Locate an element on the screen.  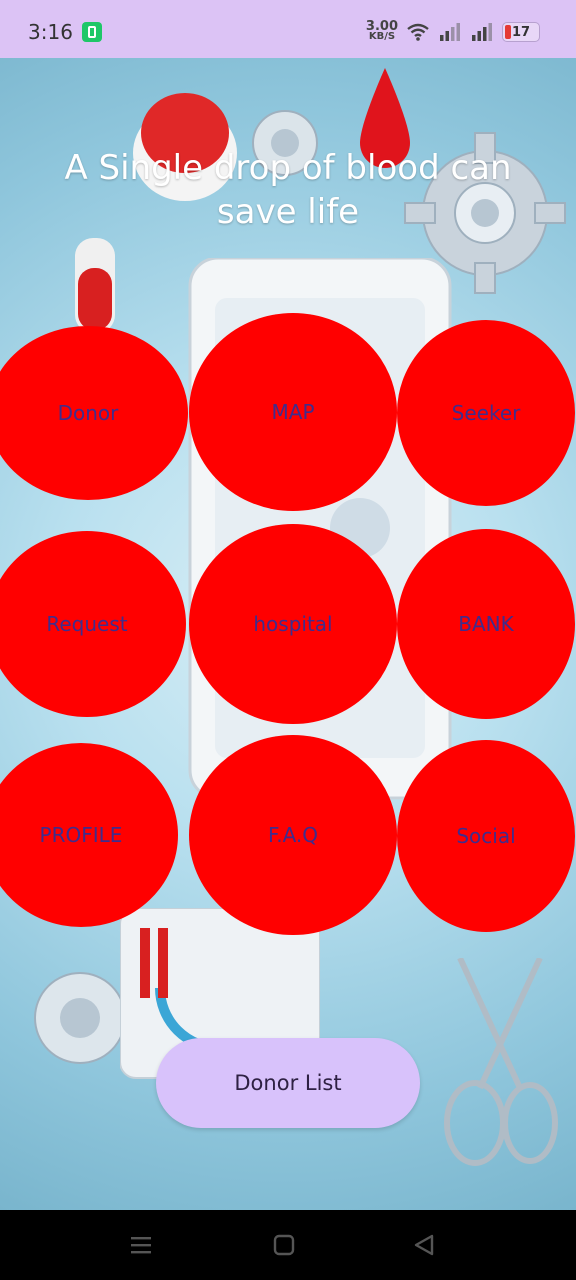
back-icon is located at coordinates (424, 1245).